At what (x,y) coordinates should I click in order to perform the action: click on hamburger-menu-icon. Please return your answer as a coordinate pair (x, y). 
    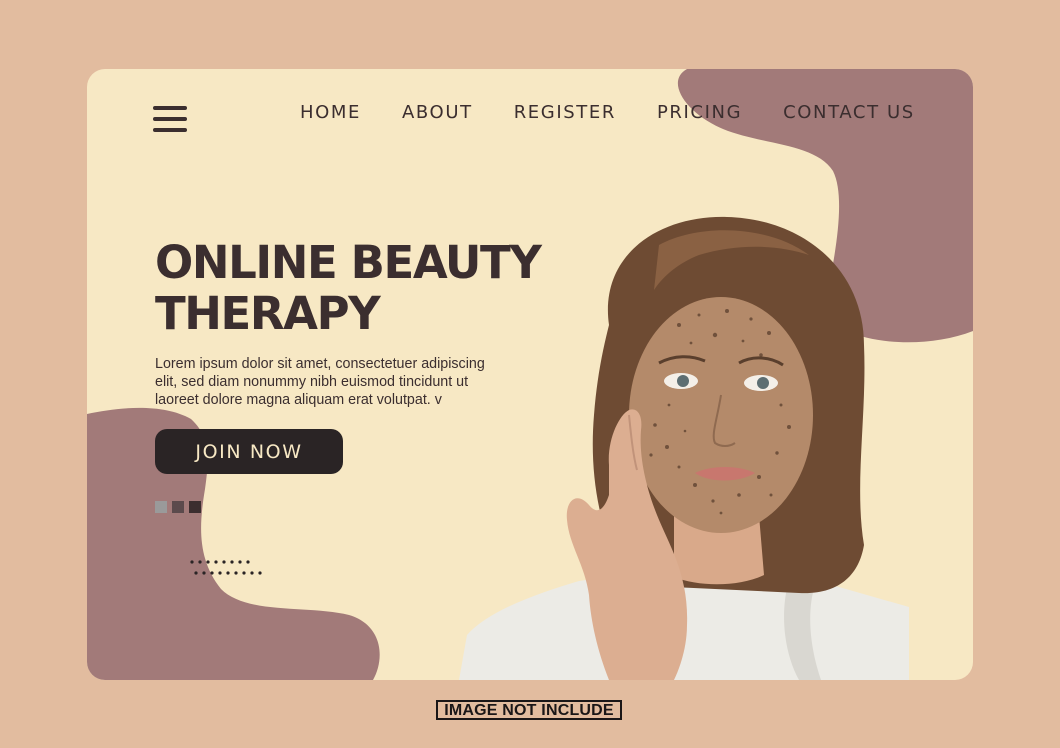
    Looking at the image, I should click on (170, 119).